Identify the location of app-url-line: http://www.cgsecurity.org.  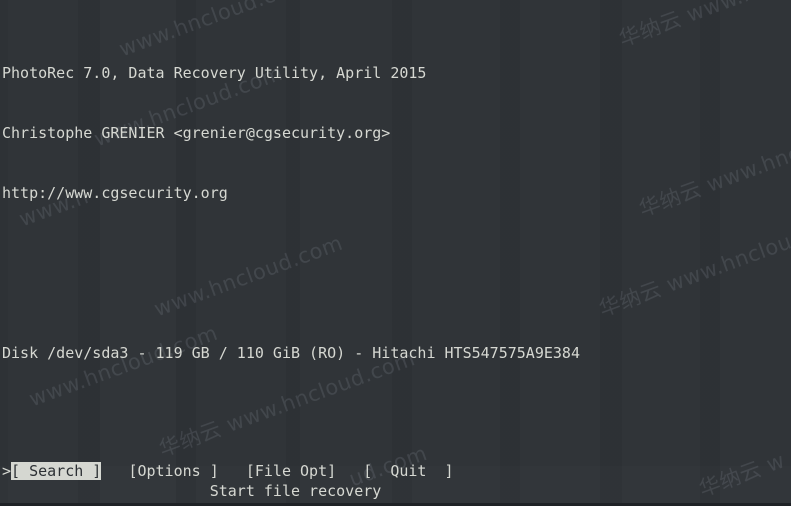
(115, 193).